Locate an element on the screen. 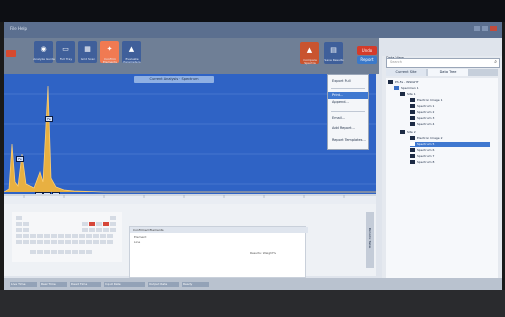 The width and height of the screenshot is (505, 317). tool-compare-spectra: ▲ Compare Spectra is located at coordinates (309, 53).